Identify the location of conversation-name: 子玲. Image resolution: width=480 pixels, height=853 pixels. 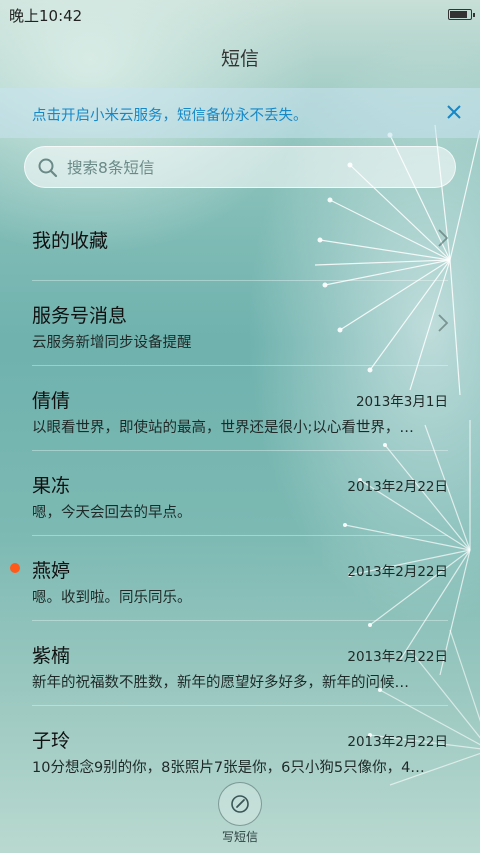
(51, 741).